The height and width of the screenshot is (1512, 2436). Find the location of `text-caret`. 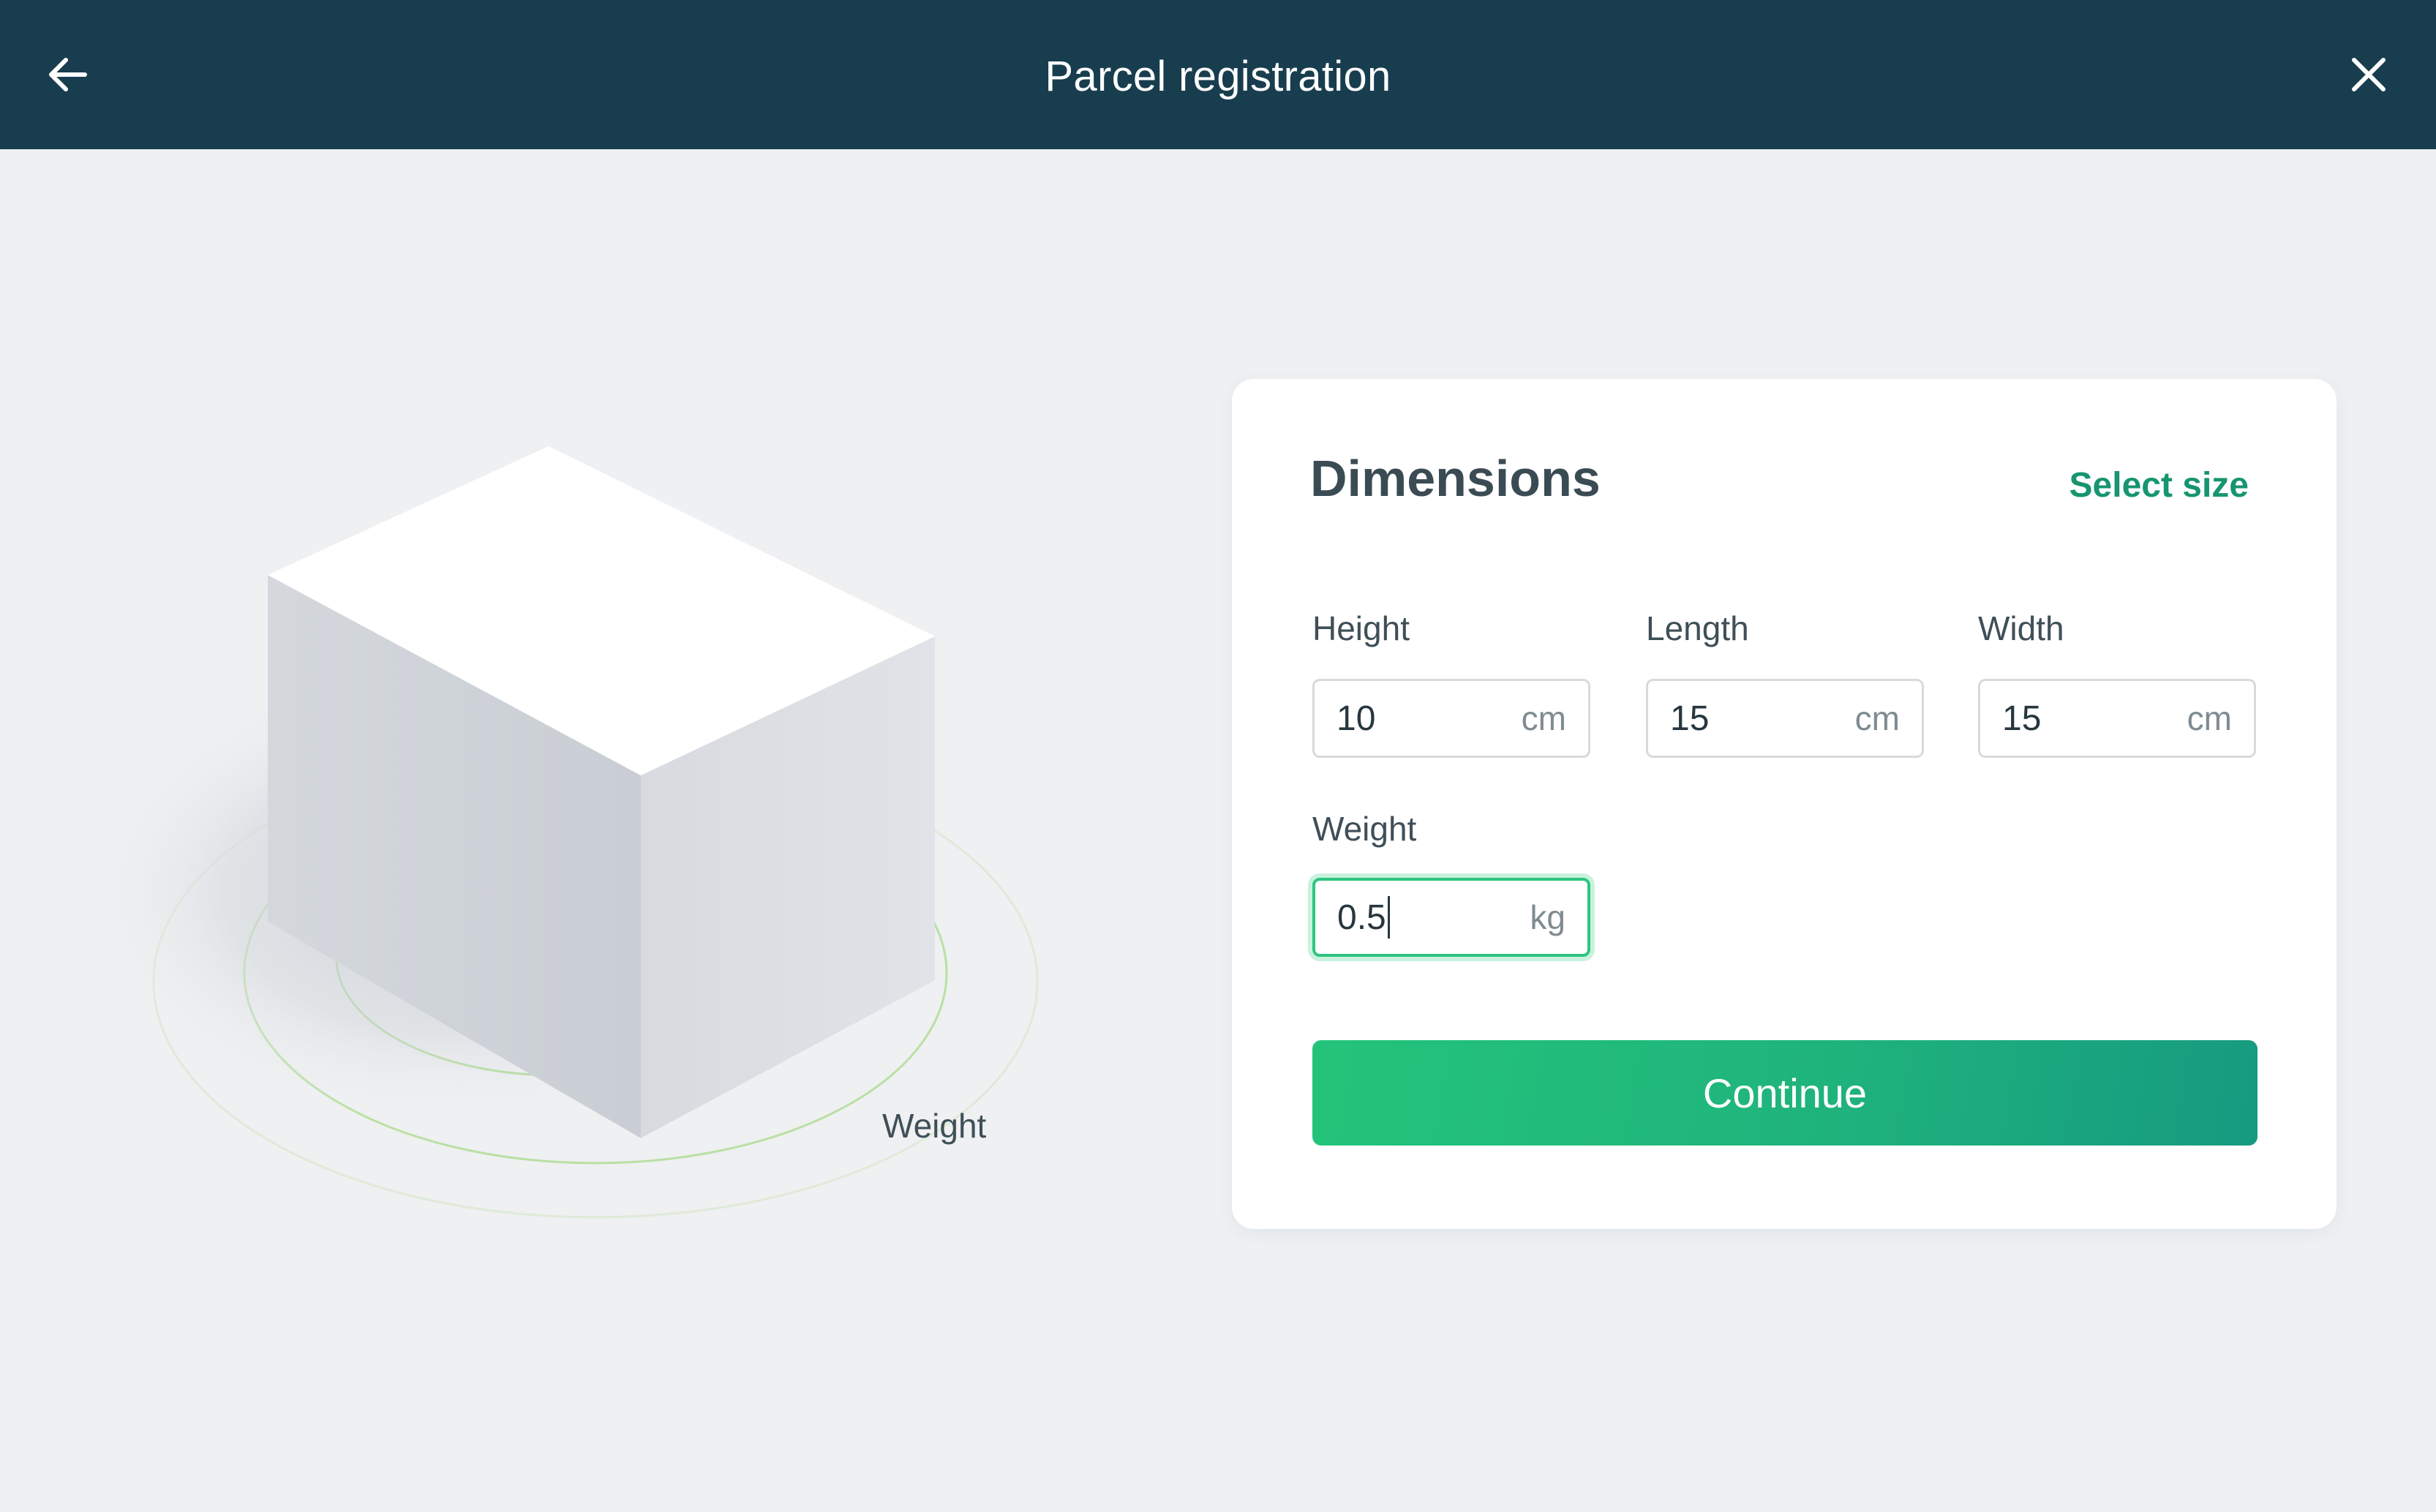

text-caret is located at coordinates (1388, 918).